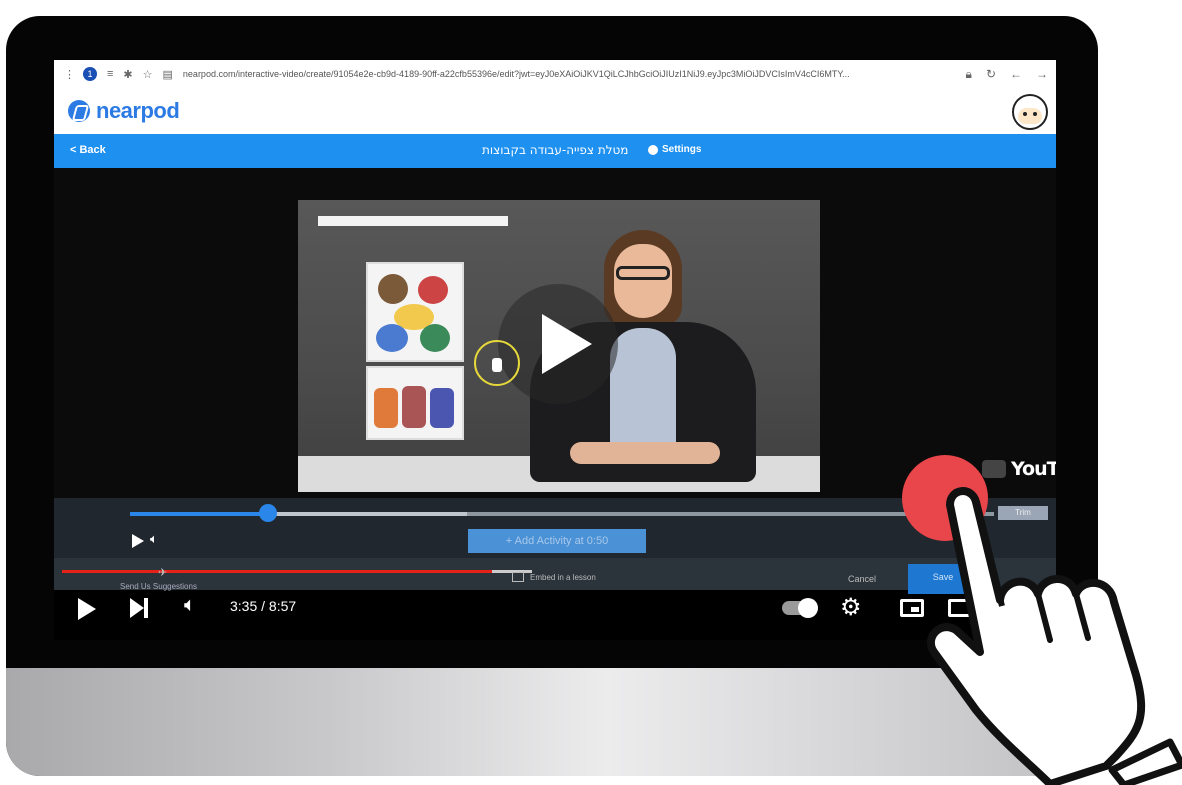 The image size is (1182, 785). What do you see at coordinates (139, 608) in the screenshot?
I see `next-icon` at bounding box center [139, 608].